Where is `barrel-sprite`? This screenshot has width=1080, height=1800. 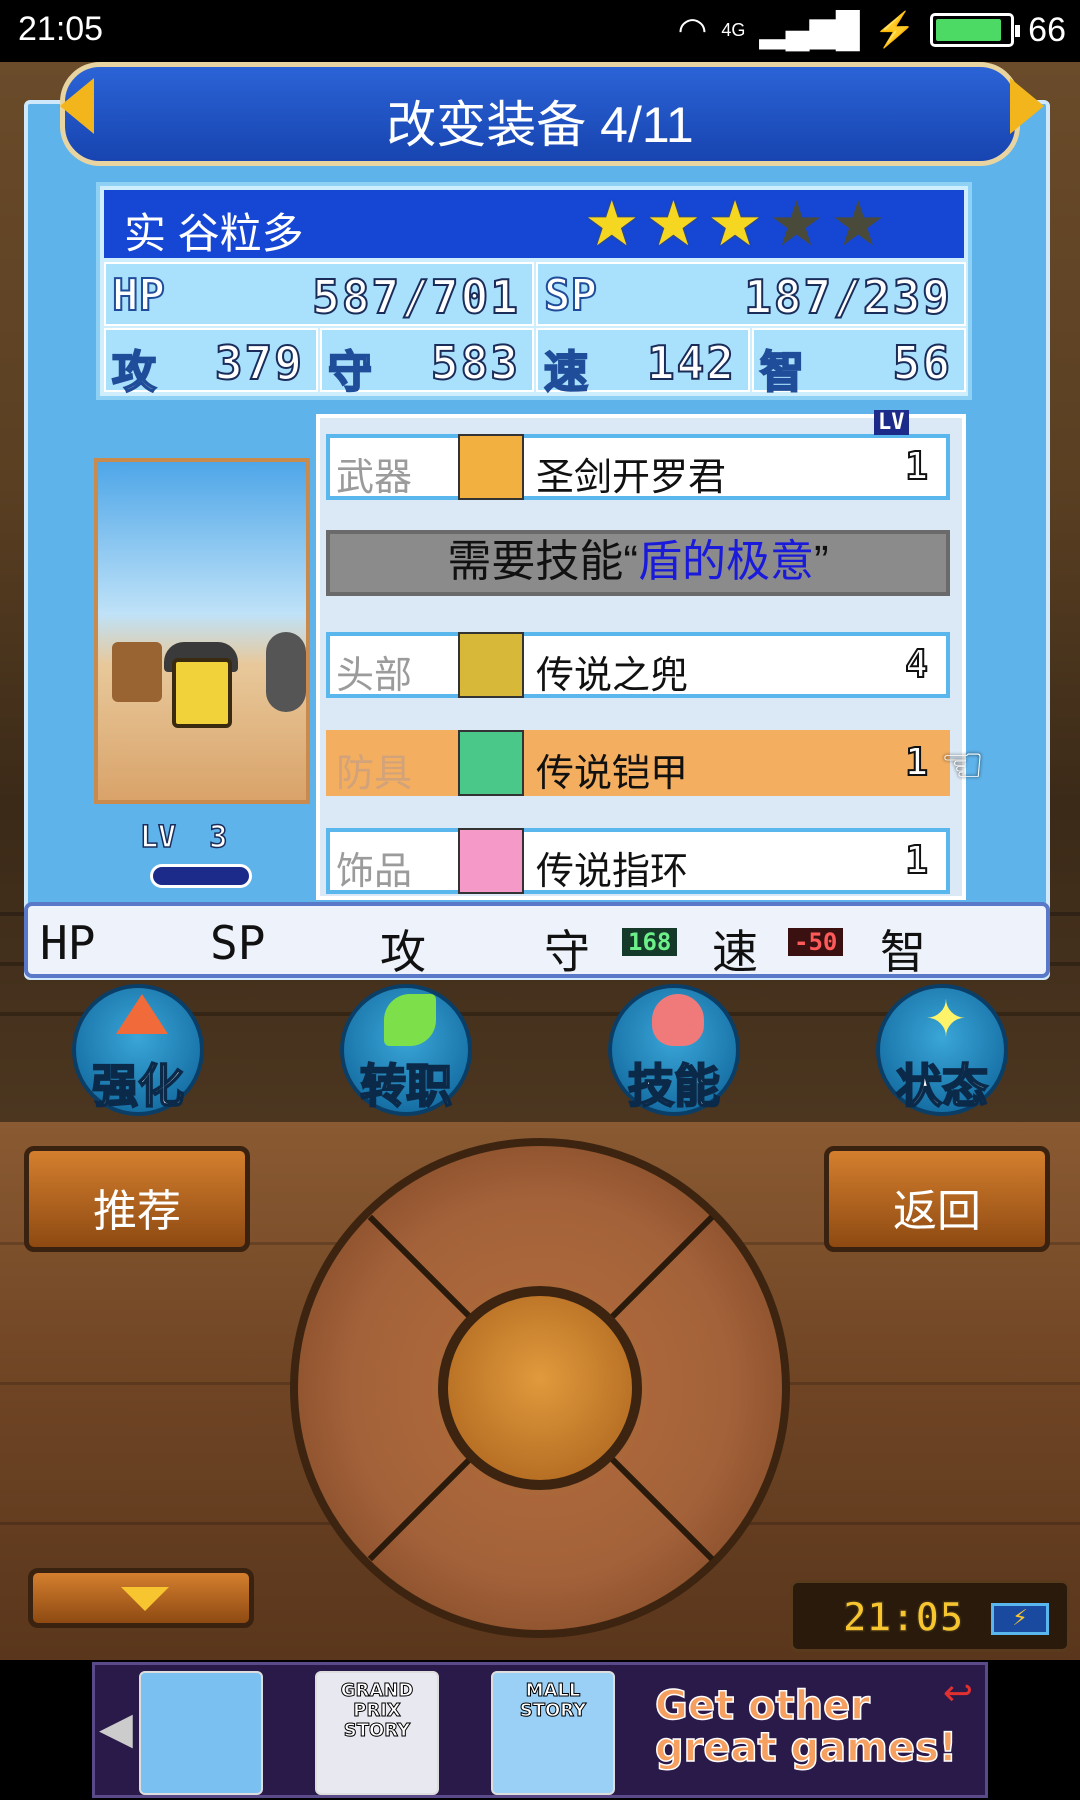 barrel-sprite is located at coordinates (137, 672).